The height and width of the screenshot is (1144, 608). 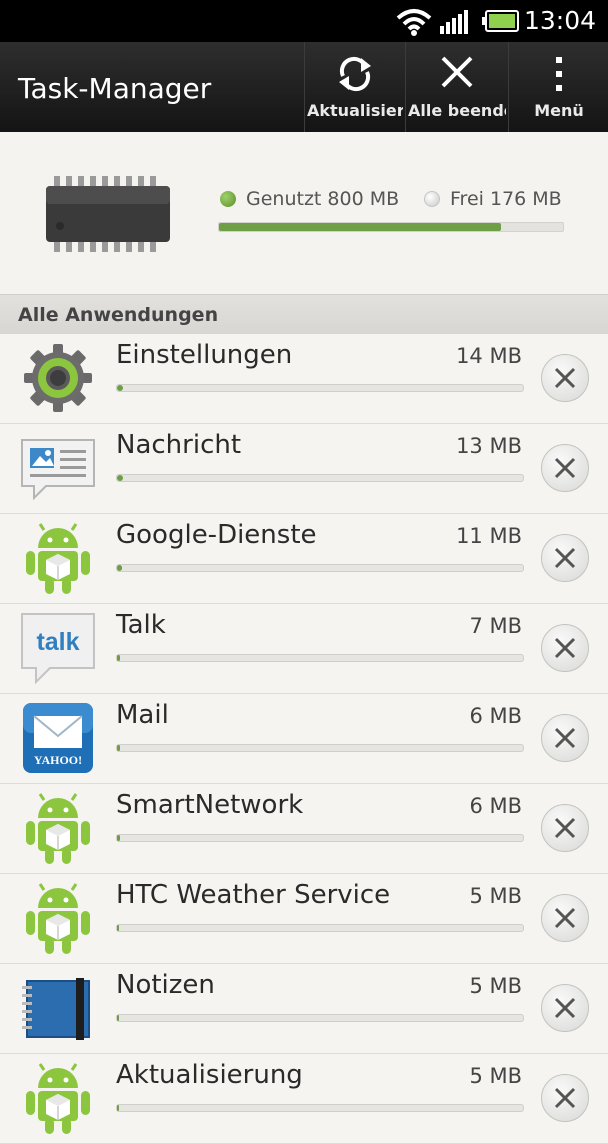 What do you see at coordinates (304, 213) in the screenshot?
I see `memory-panel: Genutzt 800 MB Frei 176 MB` at bounding box center [304, 213].